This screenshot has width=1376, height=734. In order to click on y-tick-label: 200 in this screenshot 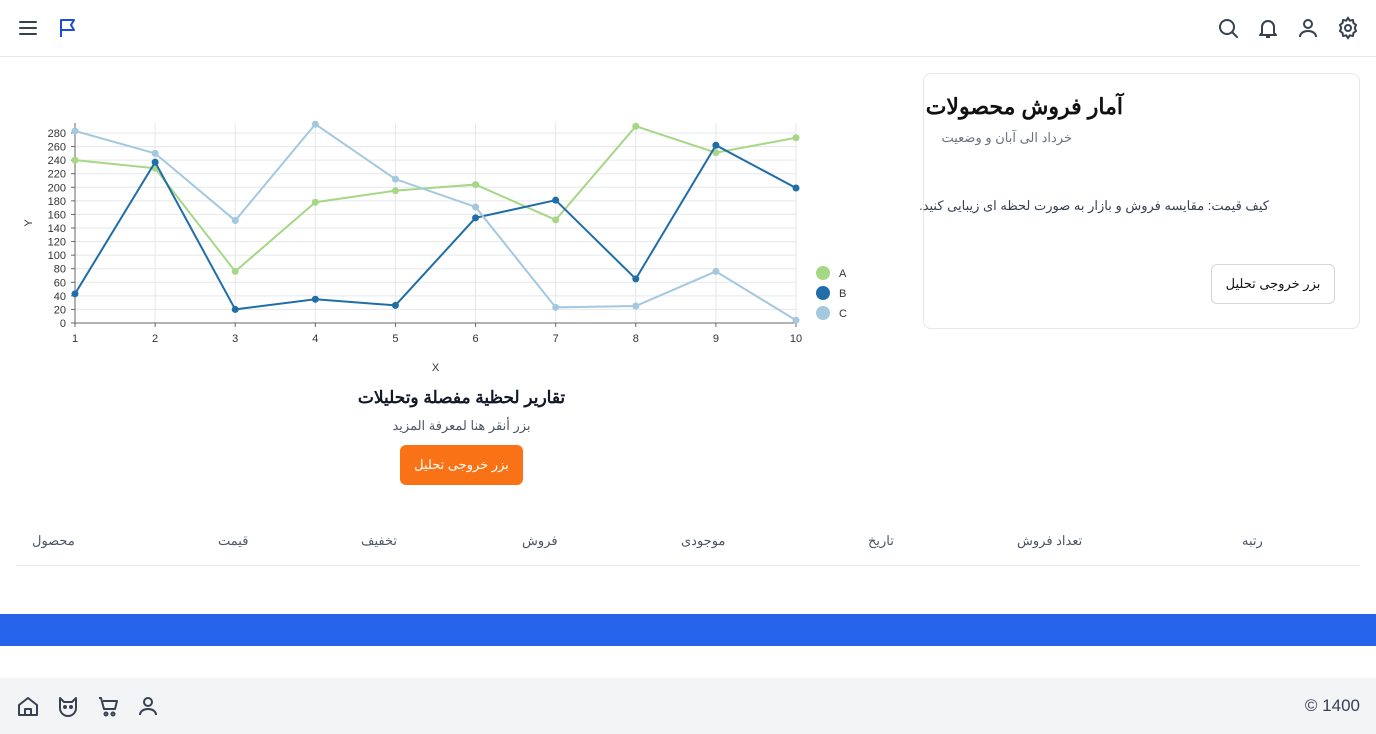, I will do `click(57, 188)`.